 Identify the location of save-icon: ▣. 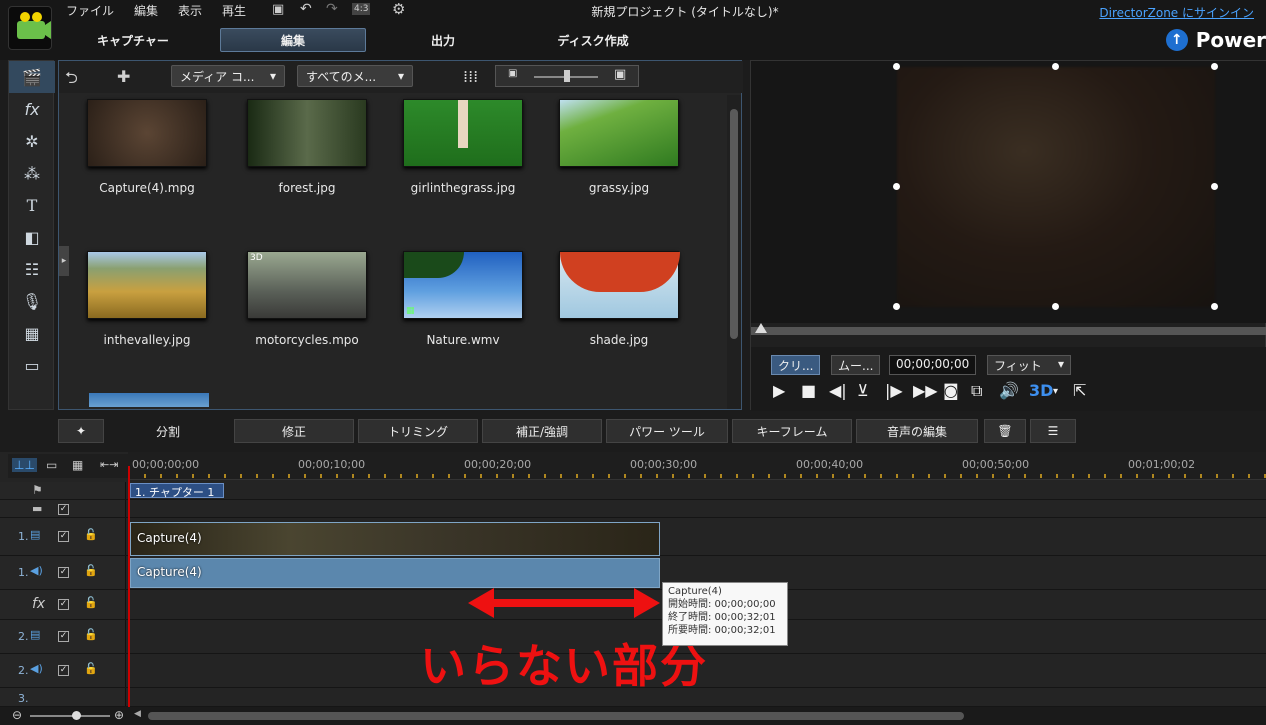
(278, 9).